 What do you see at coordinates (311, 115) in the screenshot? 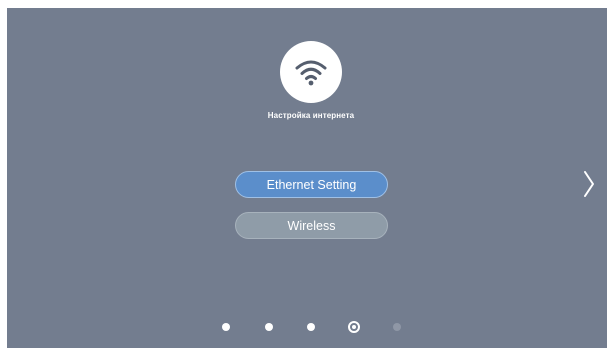
I see `page-title: Настройка интернета` at bounding box center [311, 115].